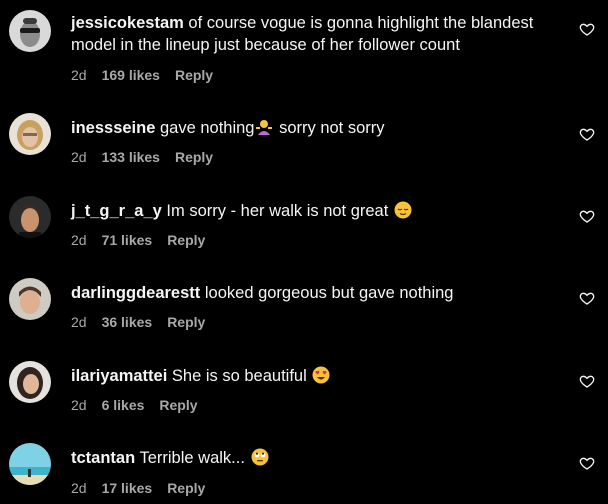 This screenshot has width=608, height=504. What do you see at coordinates (207, 128) in the screenshot?
I see `comment-text: gave nothing` at bounding box center [207, 128].